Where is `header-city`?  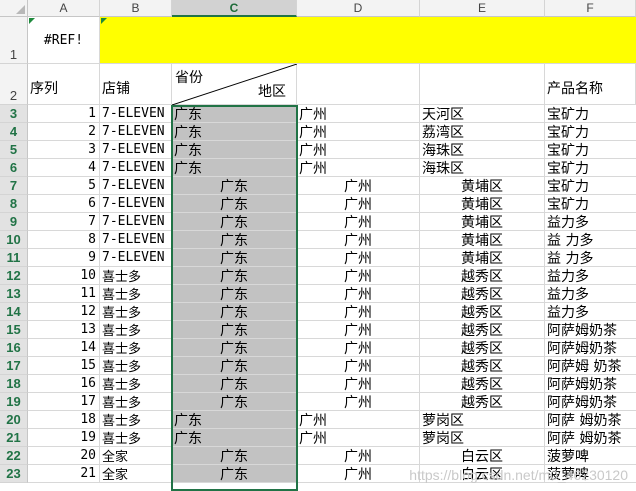
header-city is located at coordinates (358, 84).